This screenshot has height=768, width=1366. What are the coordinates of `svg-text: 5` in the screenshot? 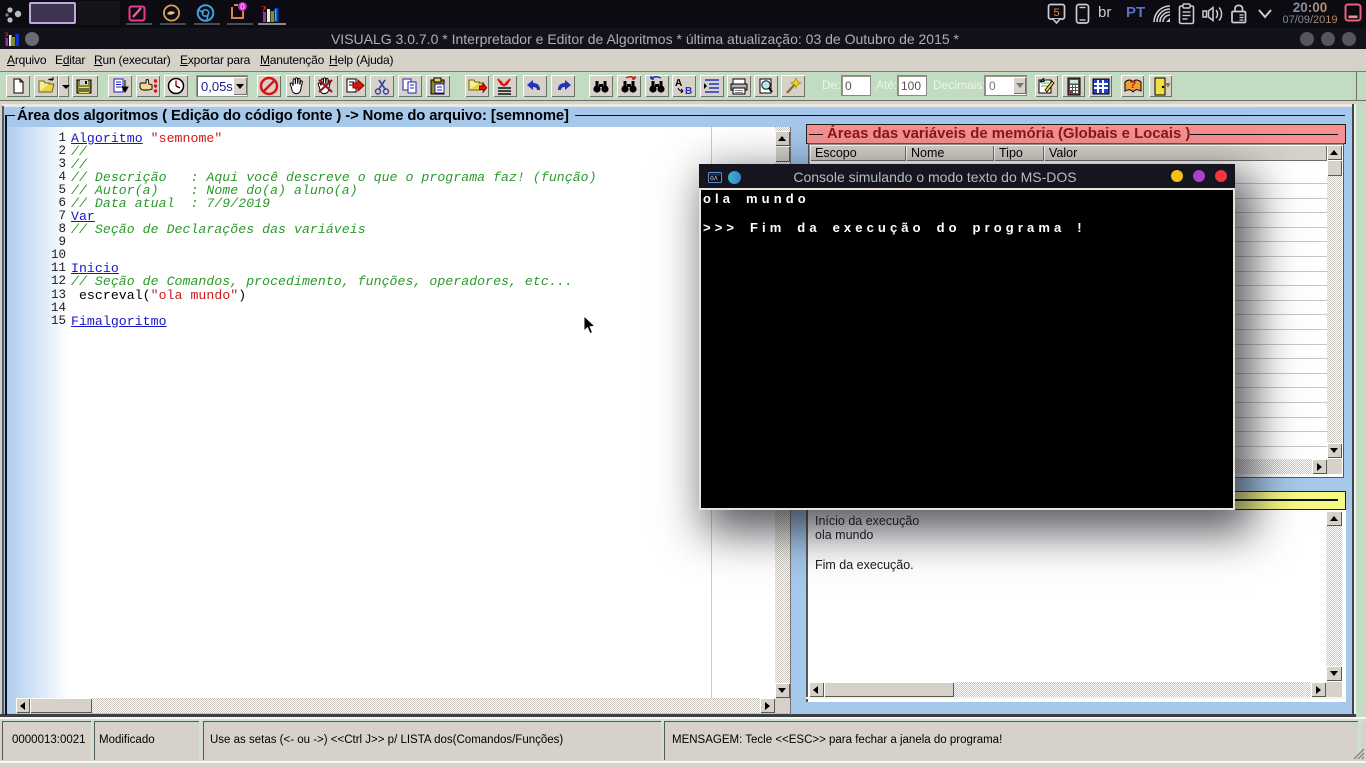 It's located at (1056, 13).